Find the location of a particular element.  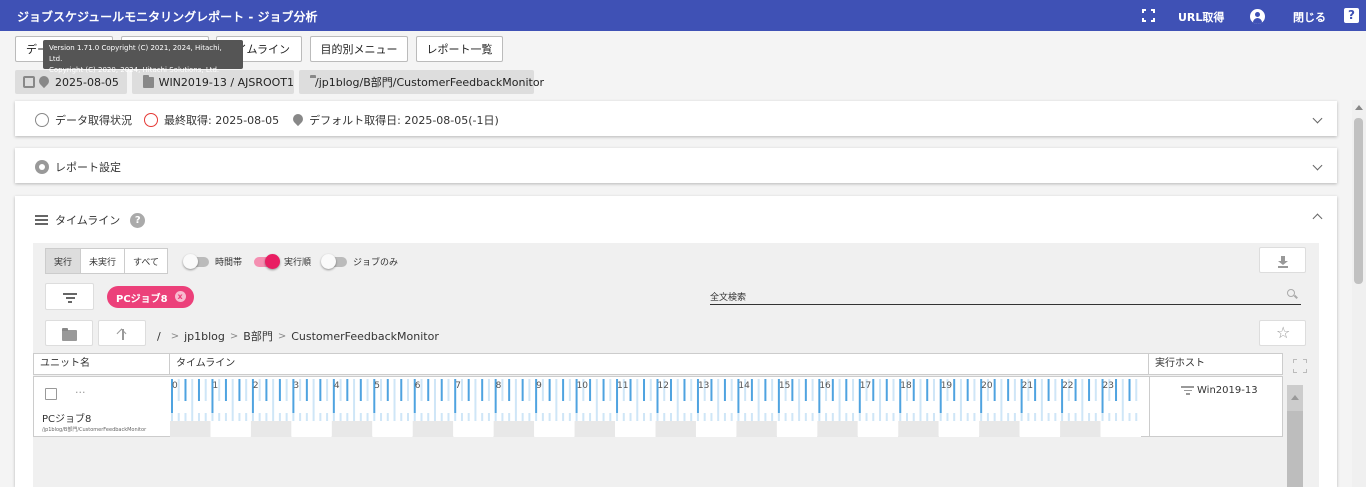

last-fetch-label: 最終取得: 2025-08-05 is located at coordinates (222, 120).